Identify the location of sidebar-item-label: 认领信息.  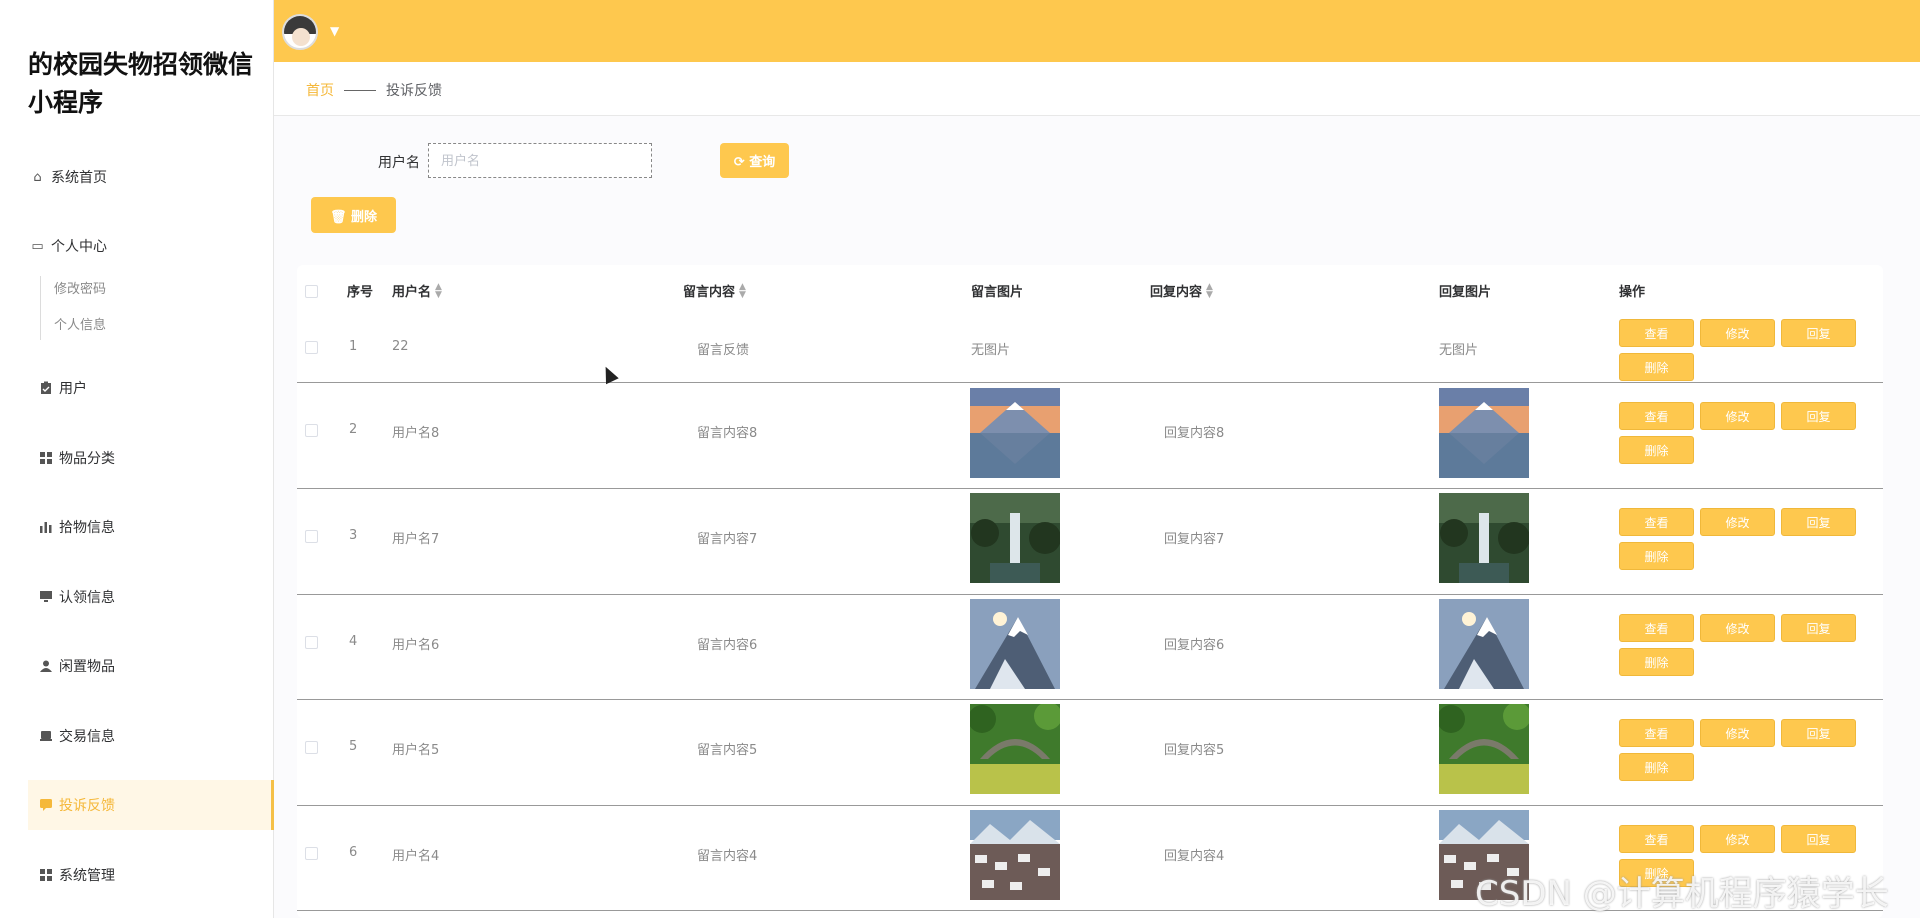
(87, 598).